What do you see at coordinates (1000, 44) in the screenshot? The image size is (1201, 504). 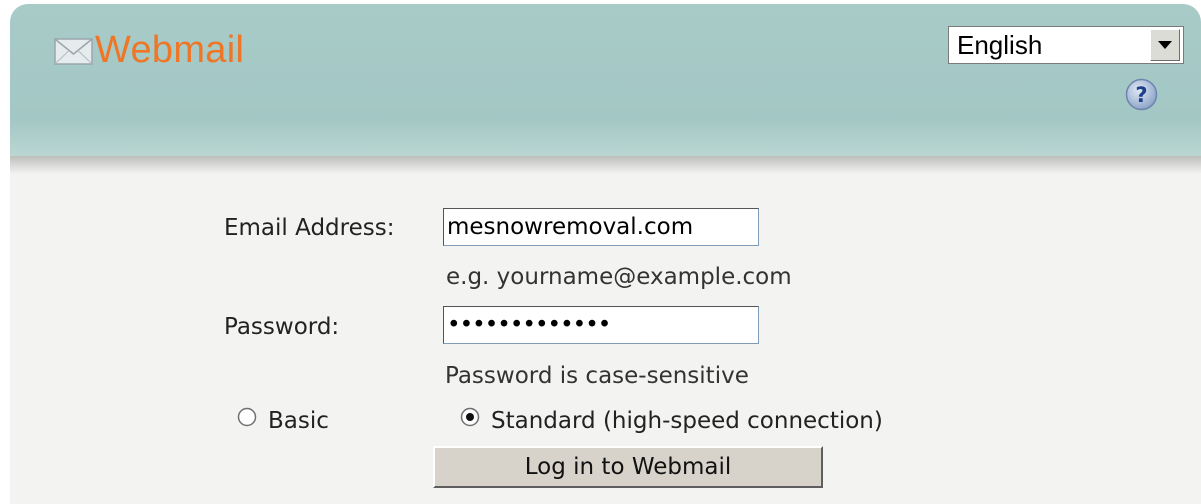 I see `language-select-value: English` at bounding box center [1000, 44].